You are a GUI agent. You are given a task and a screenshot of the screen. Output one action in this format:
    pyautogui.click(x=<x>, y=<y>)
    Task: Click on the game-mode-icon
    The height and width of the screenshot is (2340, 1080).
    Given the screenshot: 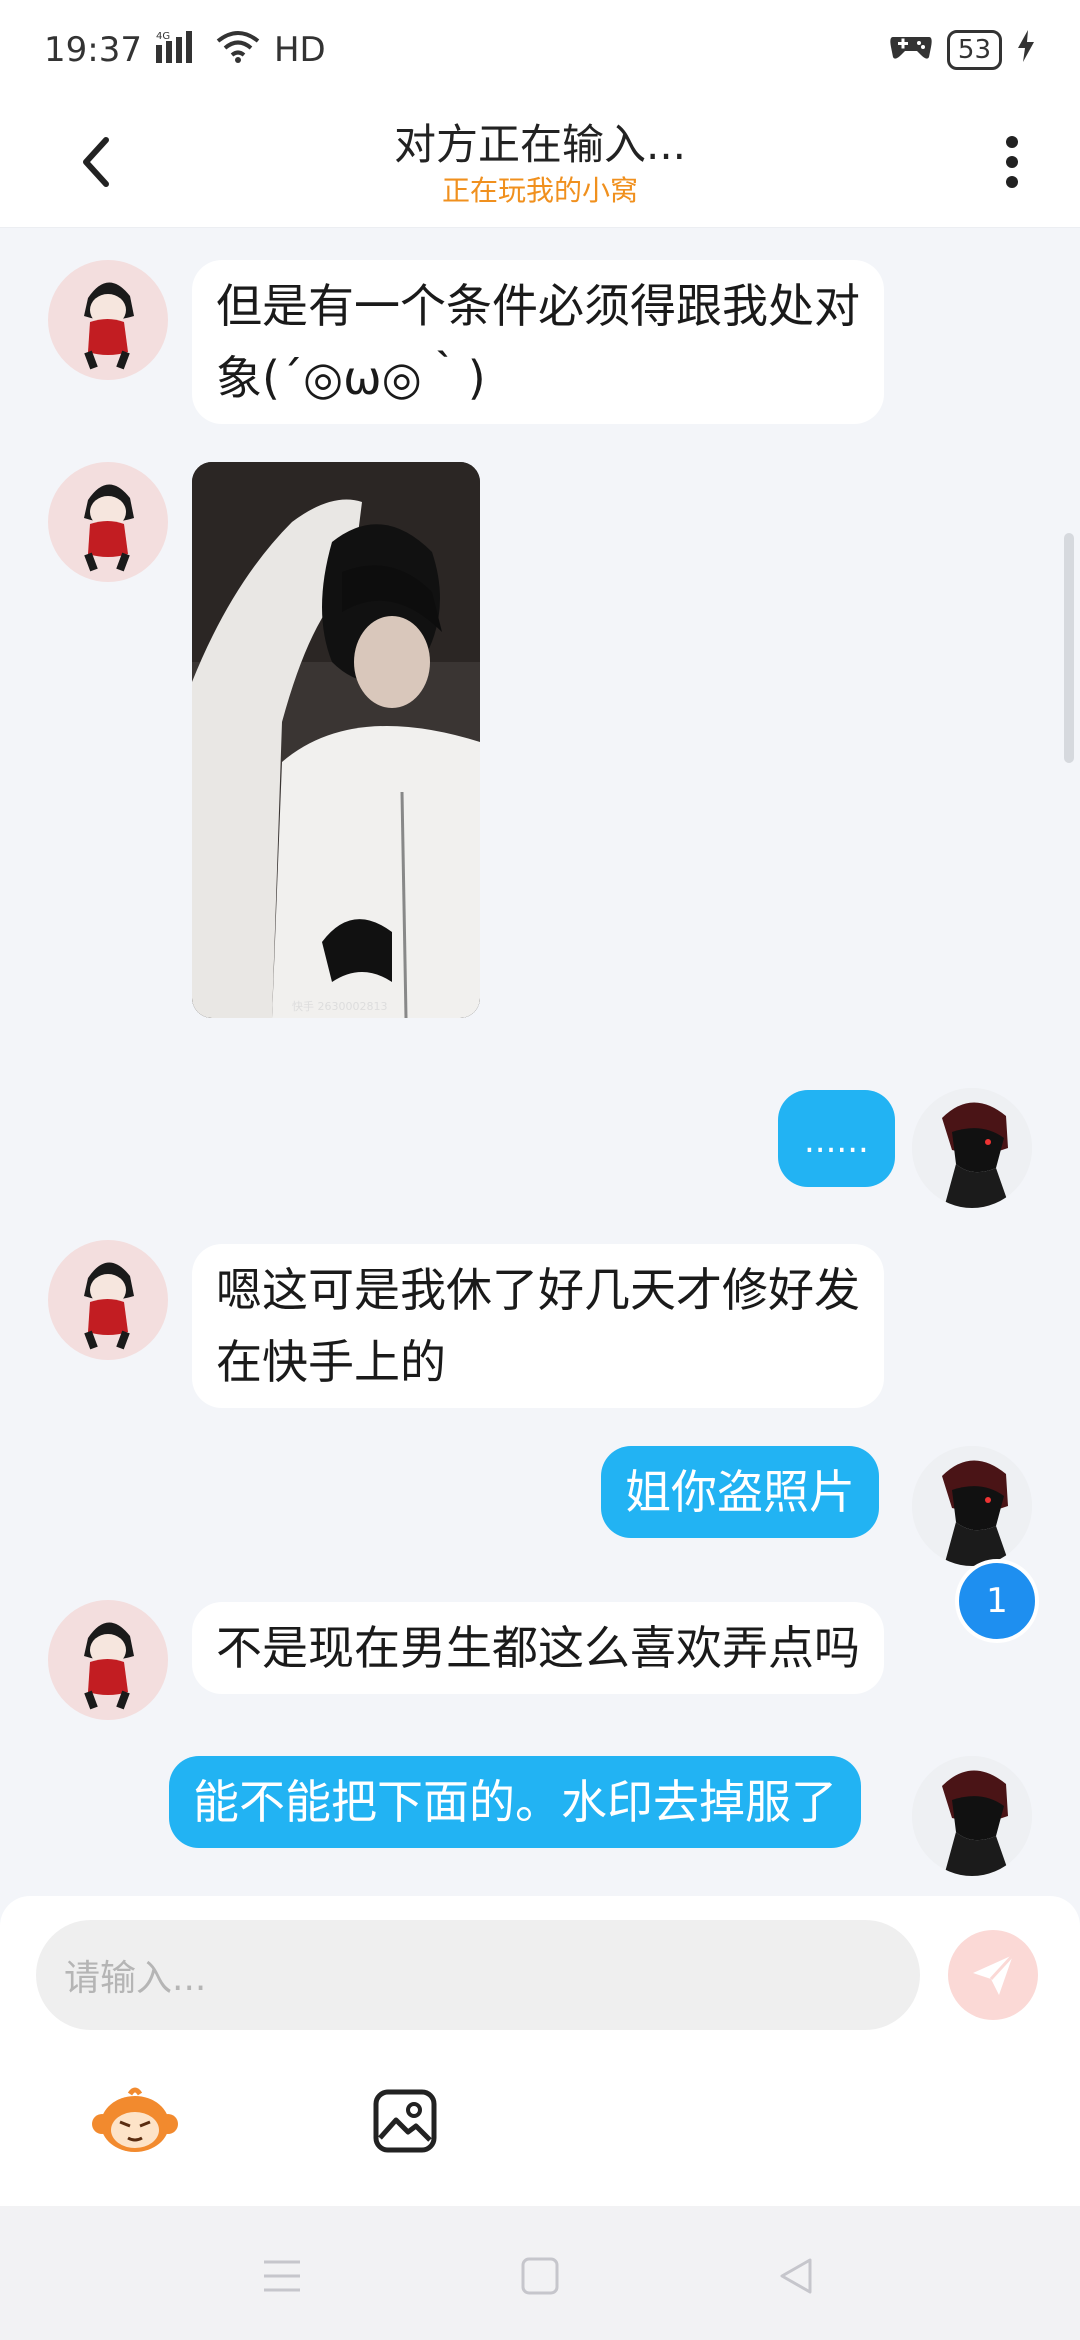 What is the action you would take?
    pyautogui.click(x=911, y=50)
    